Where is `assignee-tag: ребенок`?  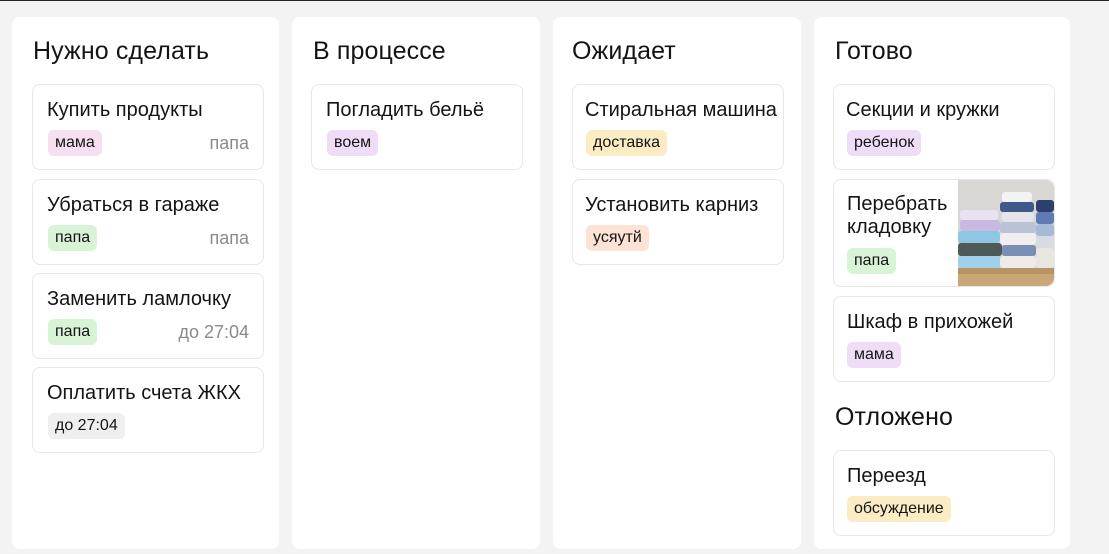
assignee-tag: ребенок is located at coordinates (884, 143).